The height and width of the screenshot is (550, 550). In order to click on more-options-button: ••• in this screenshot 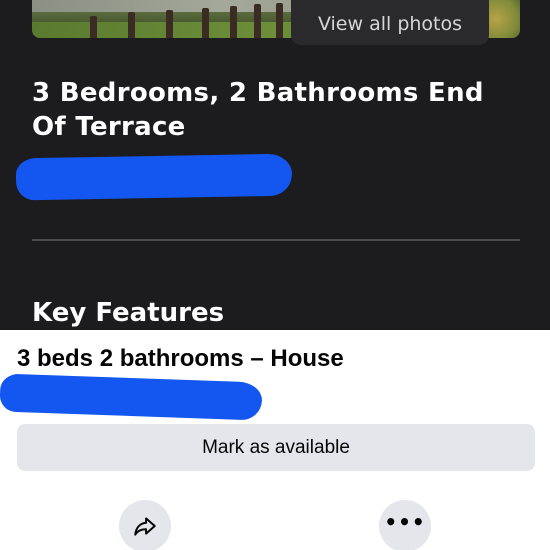, I will do `click(405, 525)`.